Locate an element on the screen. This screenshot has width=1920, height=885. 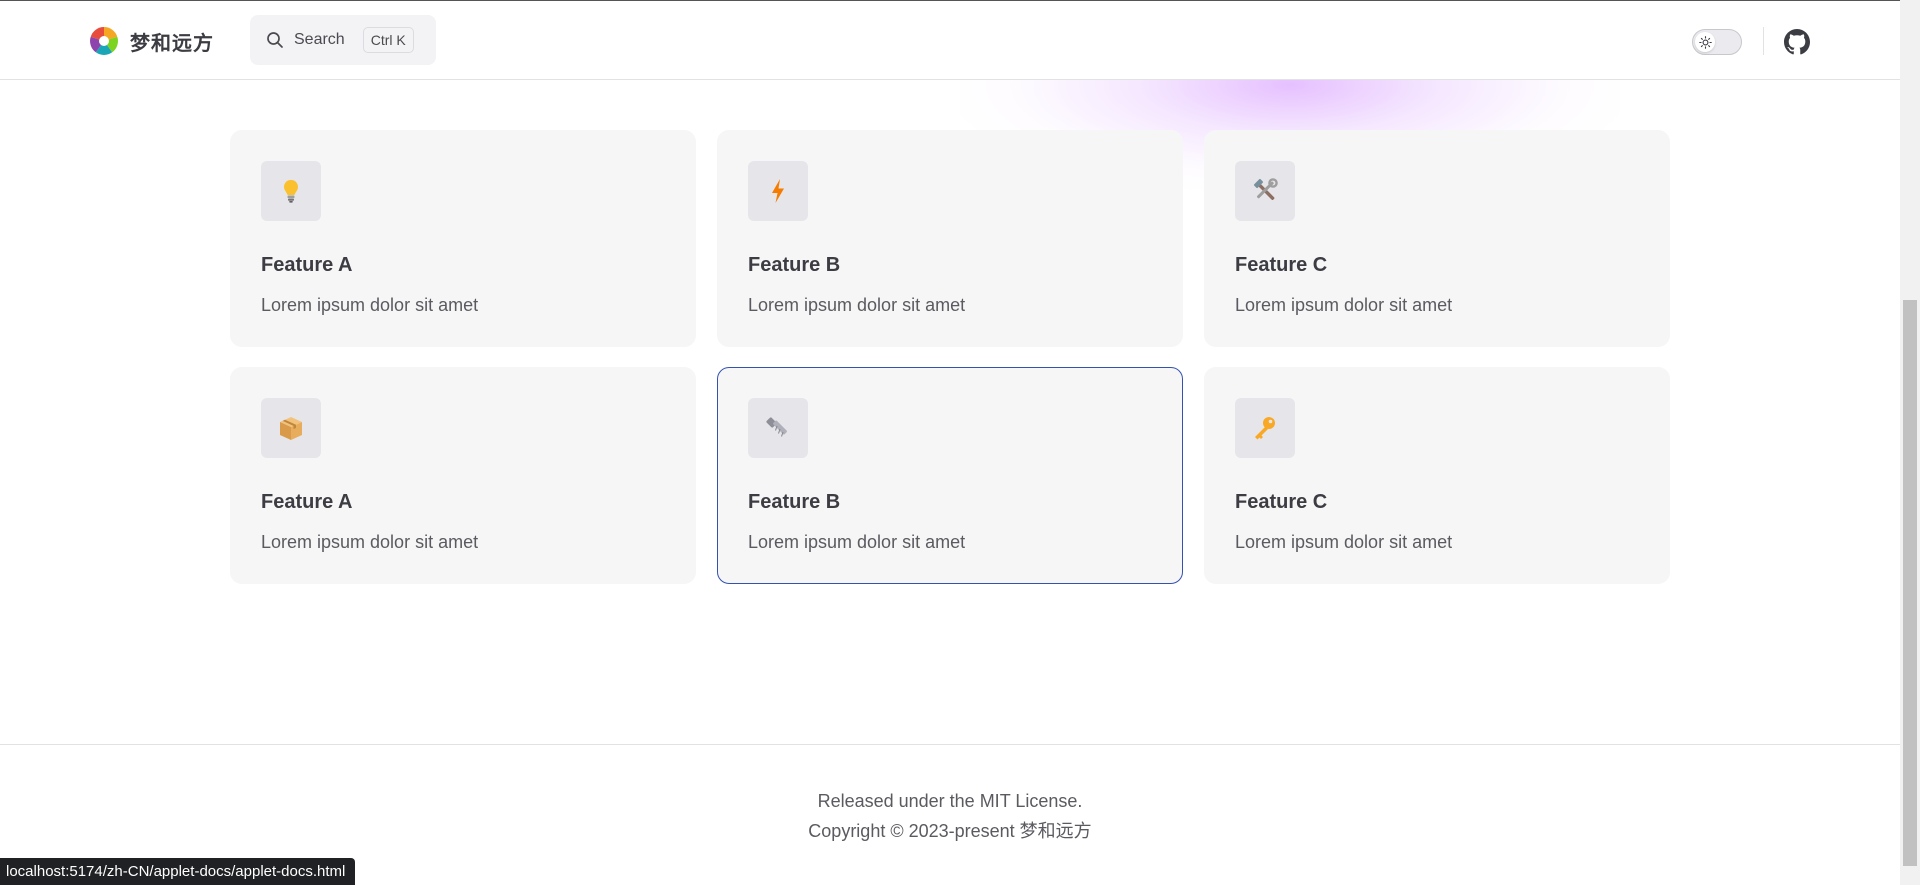
key-icon is located at coordinates (1265, 428).